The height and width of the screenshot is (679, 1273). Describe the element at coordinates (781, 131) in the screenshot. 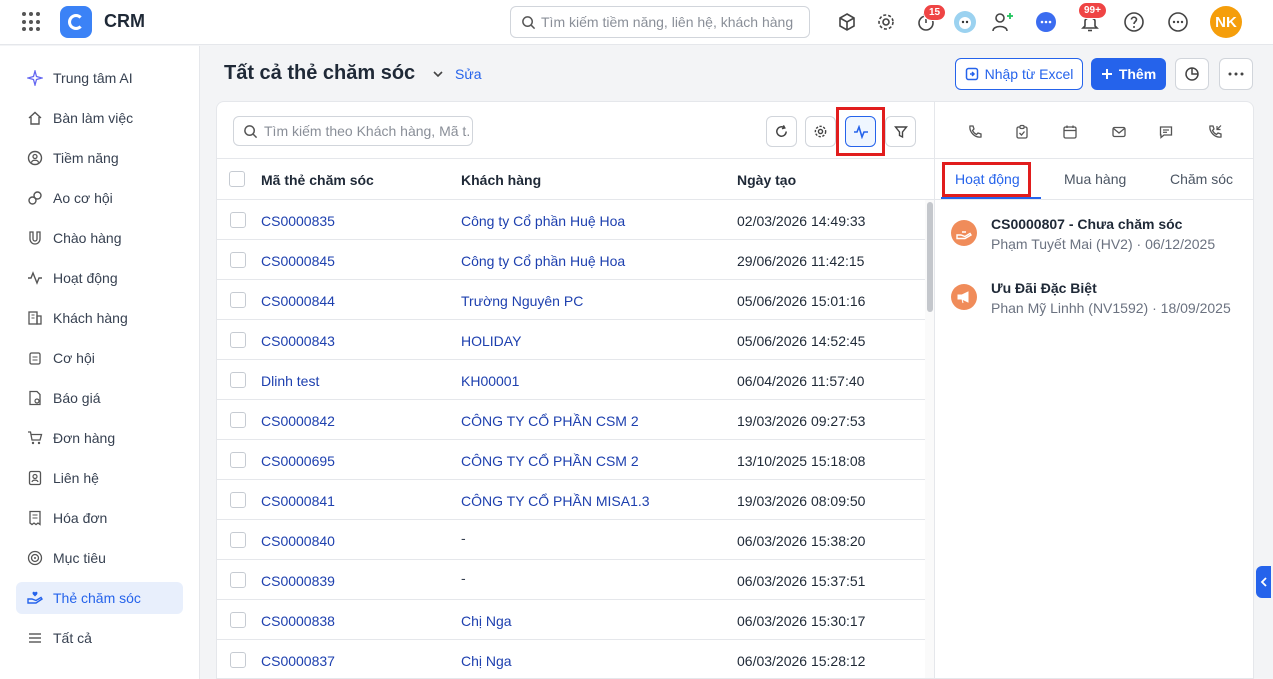

I see `refresh-button` at that location.